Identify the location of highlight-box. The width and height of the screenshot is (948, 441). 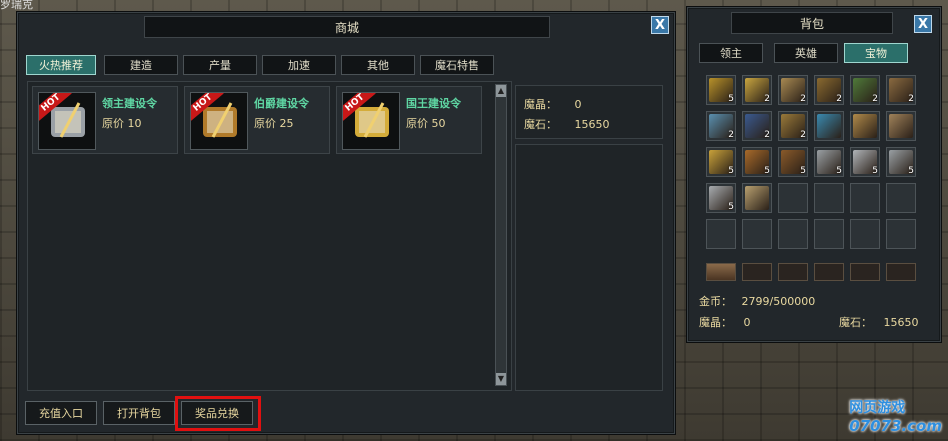
(218, 413).